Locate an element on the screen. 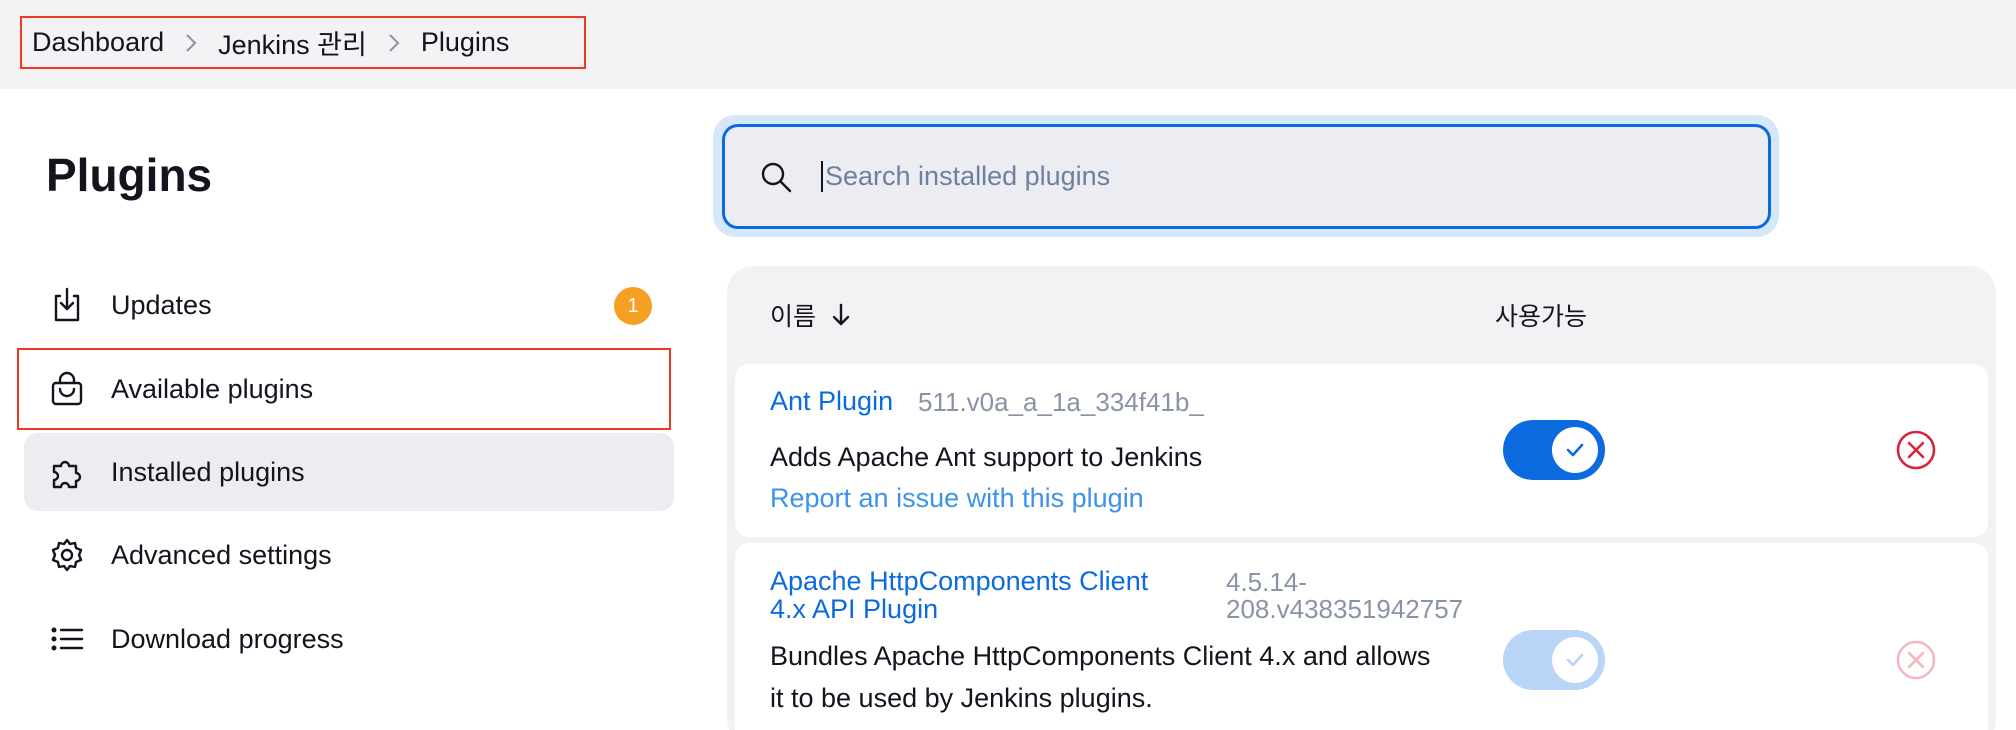  download-icon is located at coordinates (67, 305).